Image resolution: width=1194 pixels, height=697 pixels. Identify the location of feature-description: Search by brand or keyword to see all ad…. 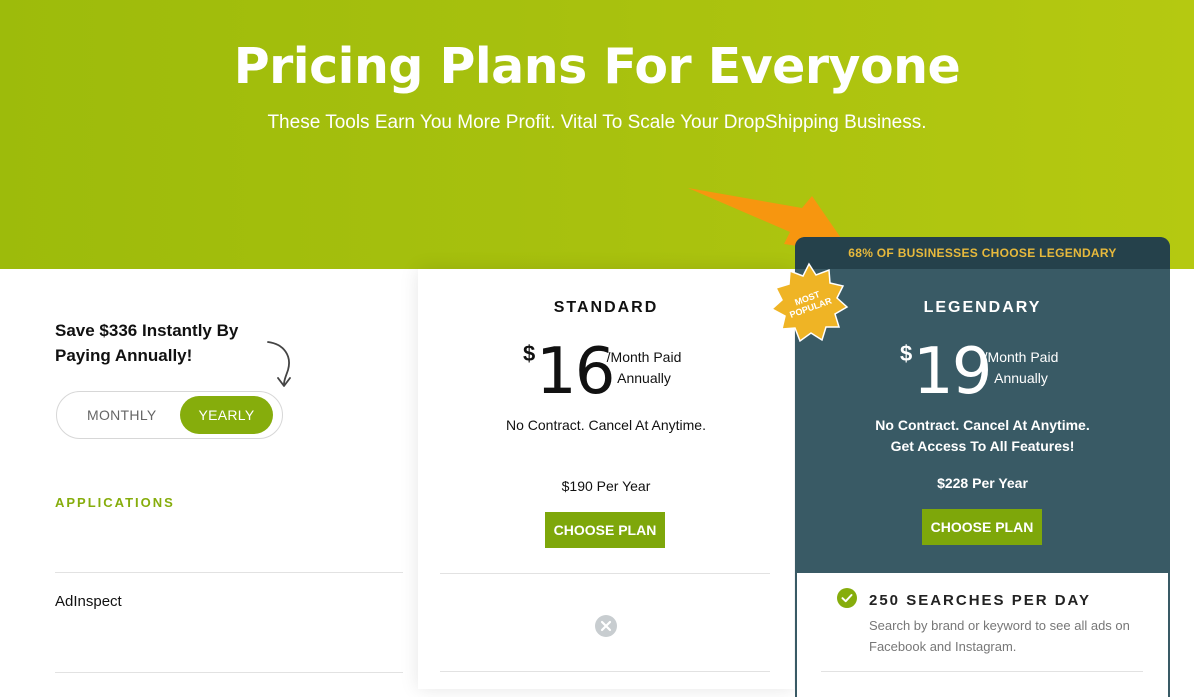
(999, 636).